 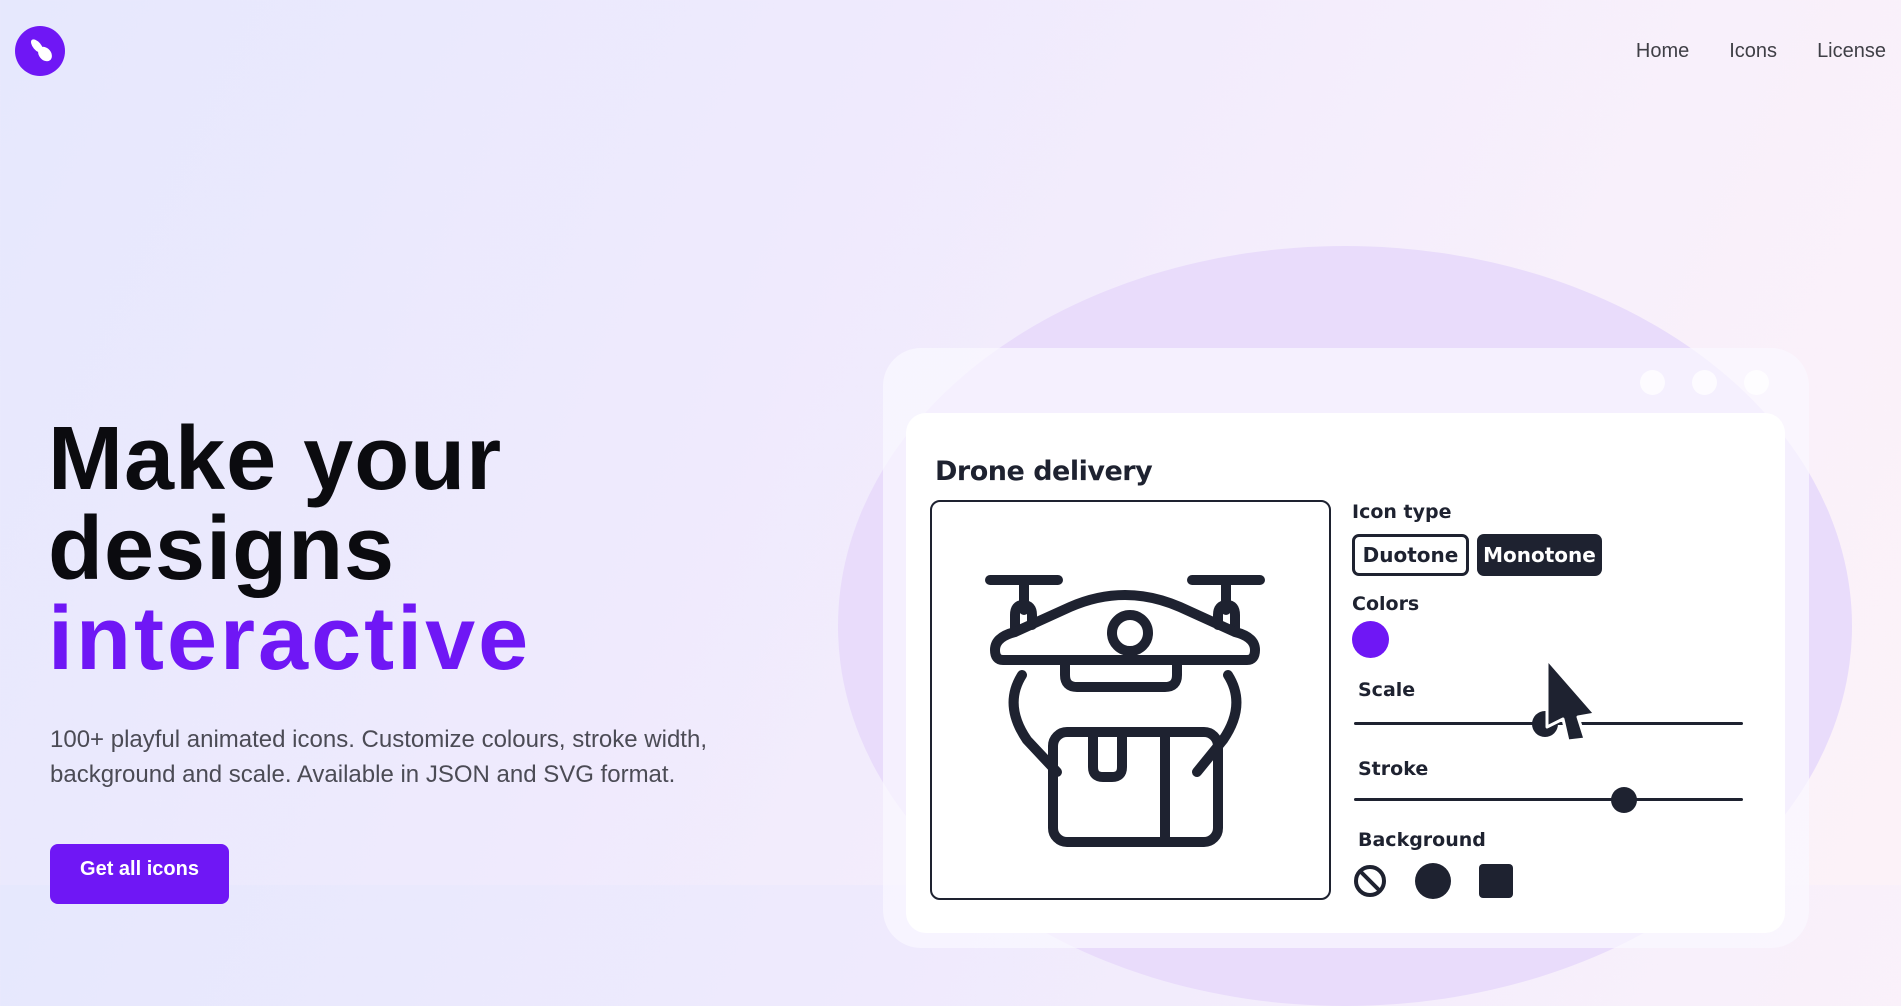 What do you see at coordinates (1393, 769) in the screenshot?
I see `stroke-label: Stroke` at bounding box center [1393, 769].